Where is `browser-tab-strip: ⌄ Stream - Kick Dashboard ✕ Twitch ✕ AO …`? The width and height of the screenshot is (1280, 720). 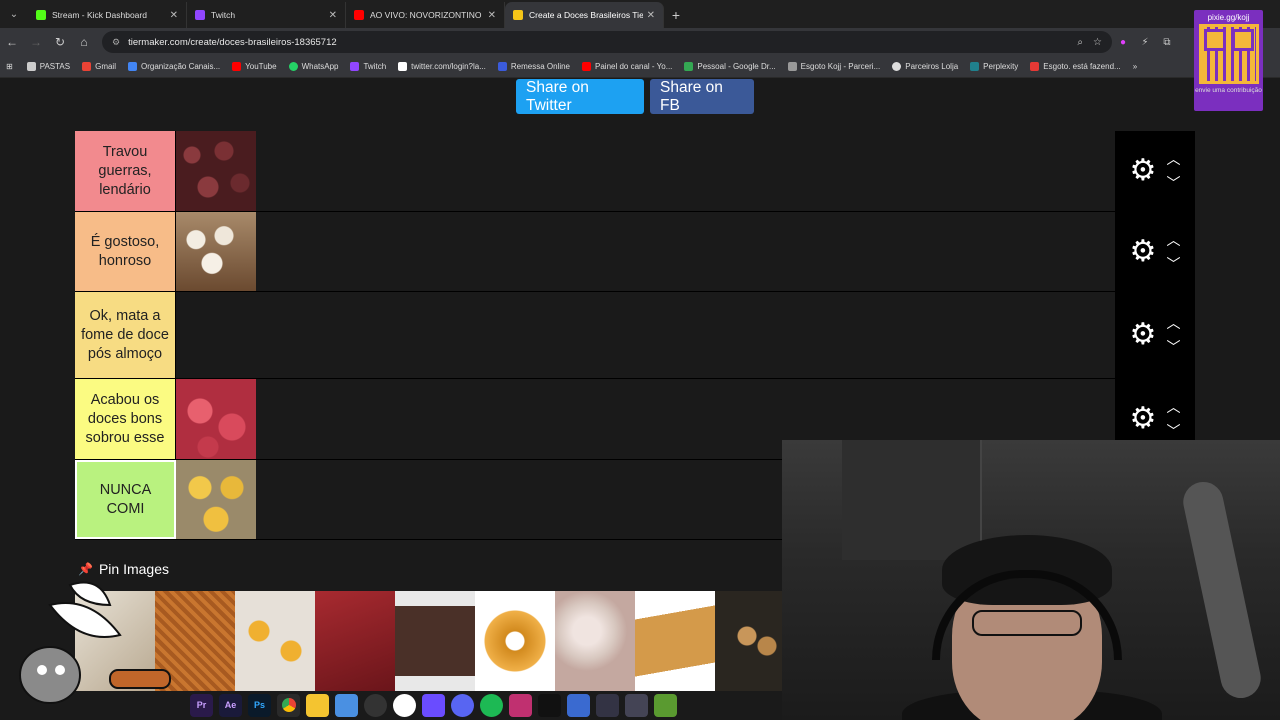 browser-tab-strip: ⌄ Stream - Kick Dashboard ✕ Twitch ✕ AO … is located at coordinates (640, 14).